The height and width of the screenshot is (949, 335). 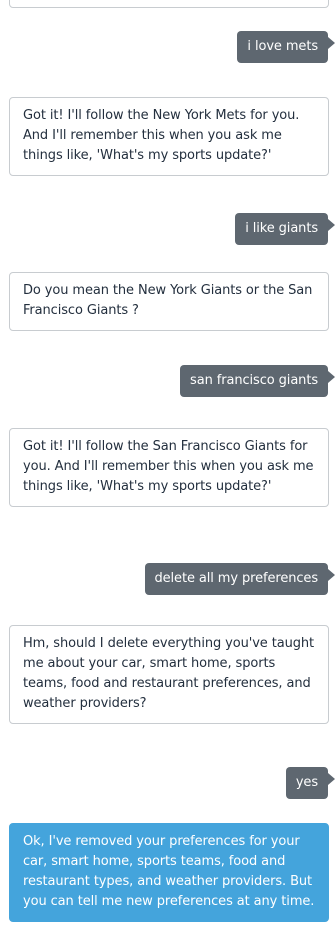 What do you see at coordinates (169, 4) in the screenshot?
I see `previous-message-bubble` at bounding box center [169, 4].